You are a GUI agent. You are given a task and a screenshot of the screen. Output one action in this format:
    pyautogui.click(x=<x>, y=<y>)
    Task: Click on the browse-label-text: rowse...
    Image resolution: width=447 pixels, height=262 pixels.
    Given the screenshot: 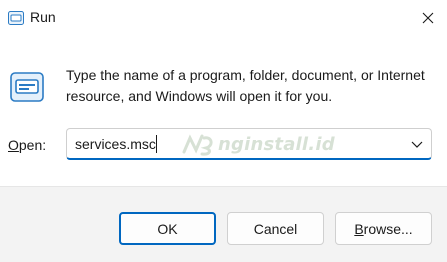 What is the action you would take?
    pyautogui.click(x=388, y=228)
    